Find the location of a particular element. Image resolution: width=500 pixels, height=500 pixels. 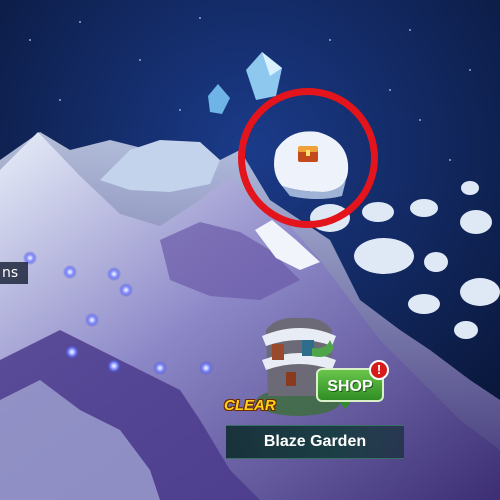

stage-name: Blaze Garden is located at coordinates (315, 441).